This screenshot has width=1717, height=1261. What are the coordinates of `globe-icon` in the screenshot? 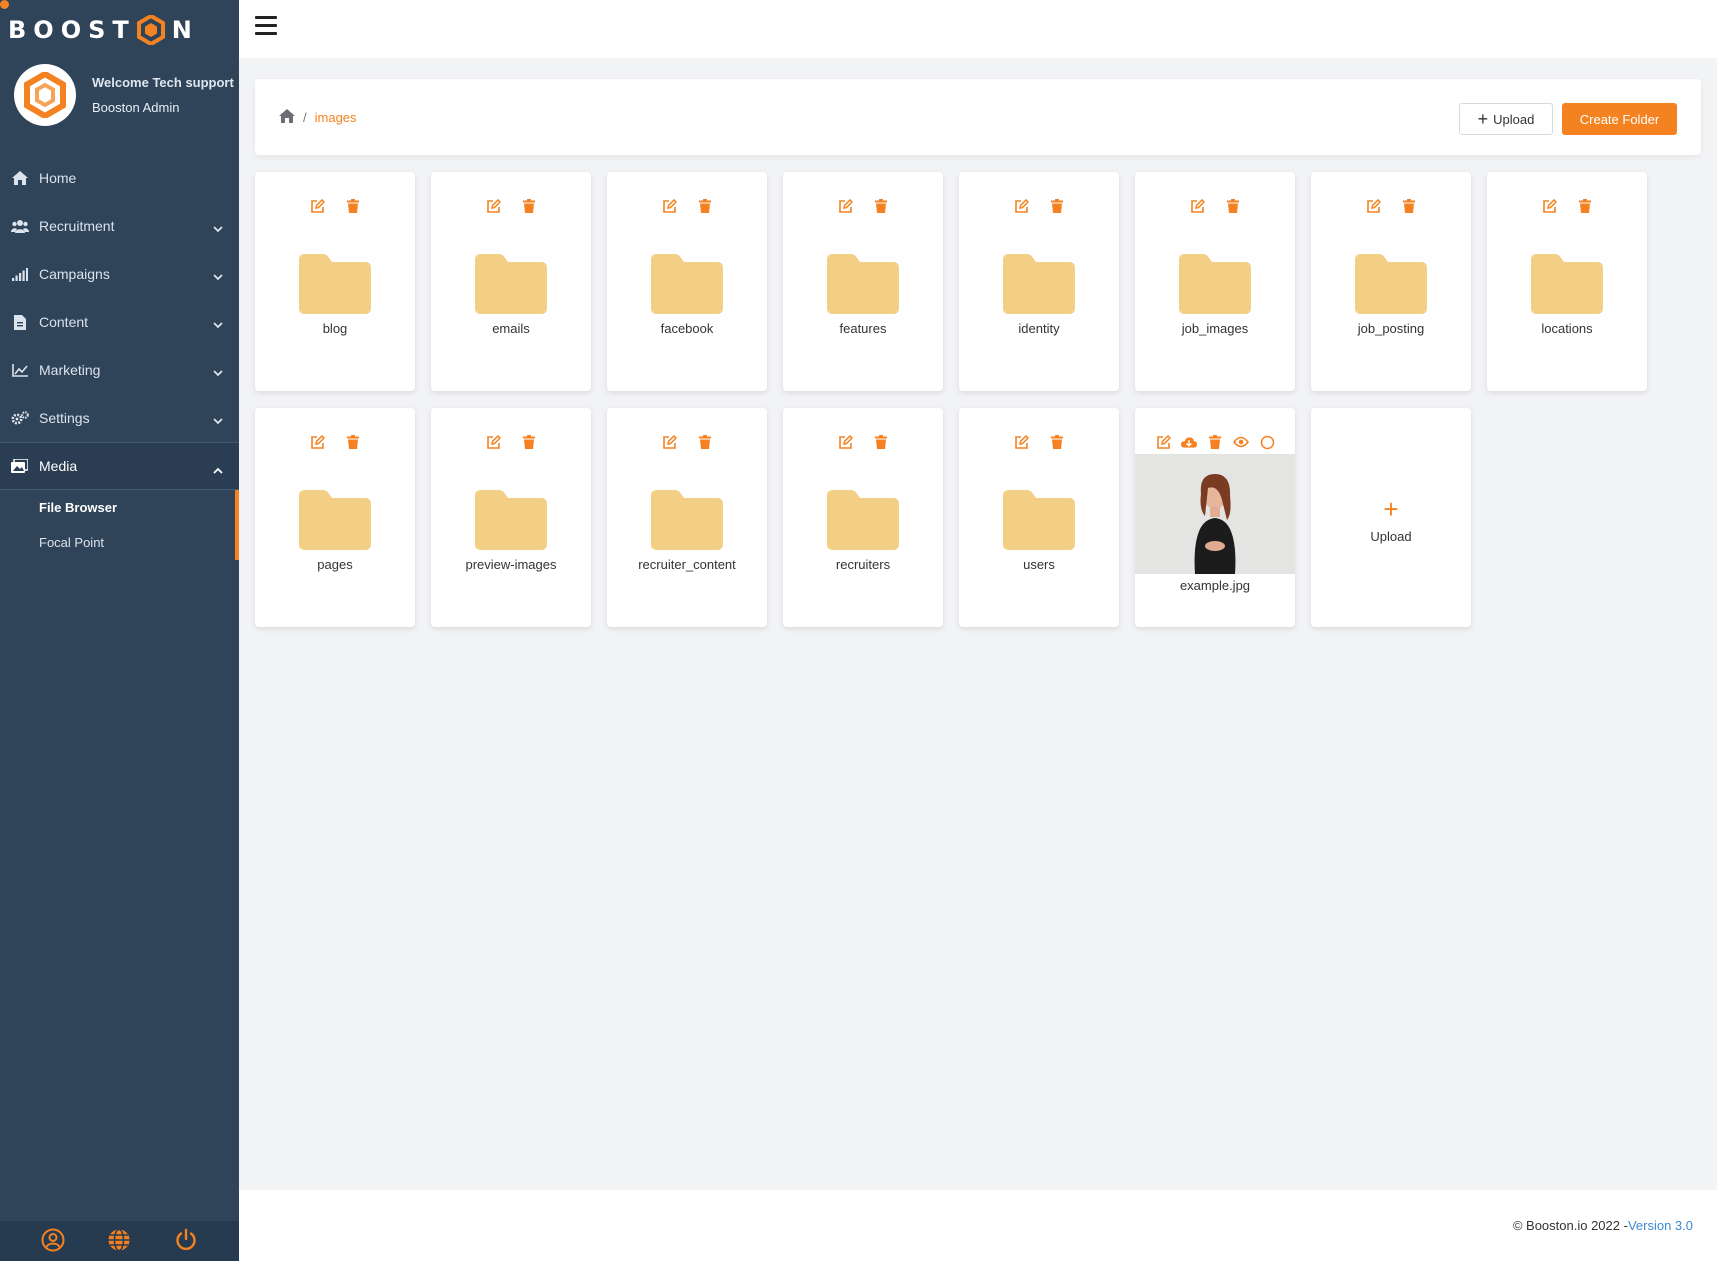 It's located at (119, 1241).